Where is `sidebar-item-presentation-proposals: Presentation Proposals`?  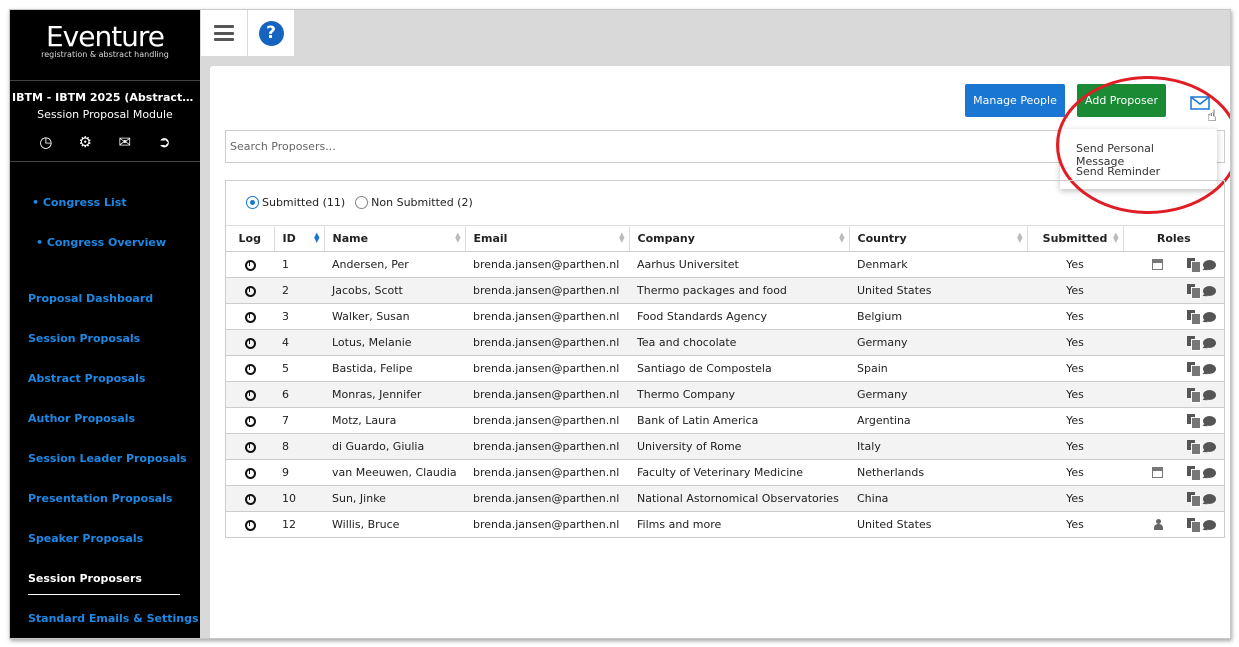 sidebar-item-presentation-proposals: Presentation Proposals is located at coordinates (100, 498).